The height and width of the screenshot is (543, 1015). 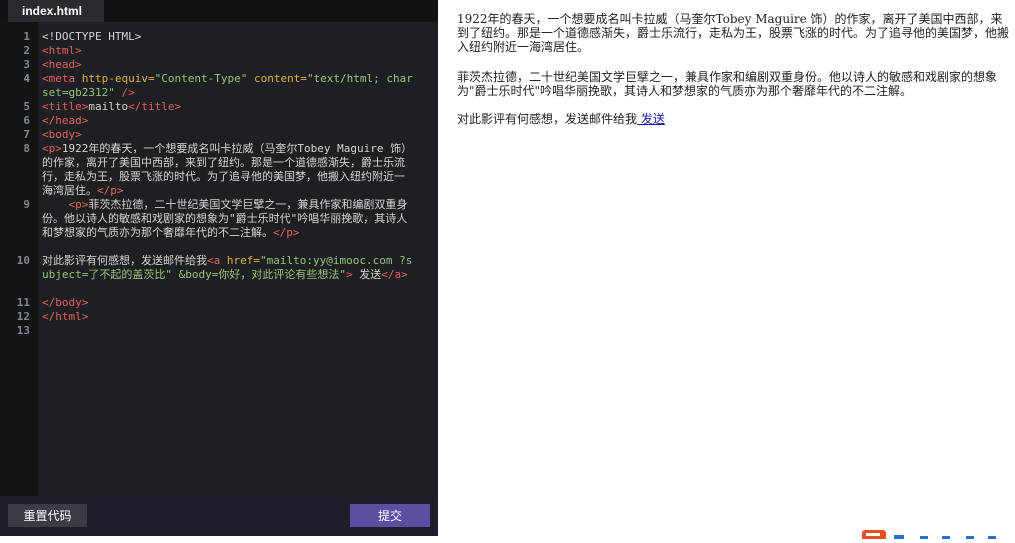 I want to click on line-number: 3, so click(x=26, y=64).